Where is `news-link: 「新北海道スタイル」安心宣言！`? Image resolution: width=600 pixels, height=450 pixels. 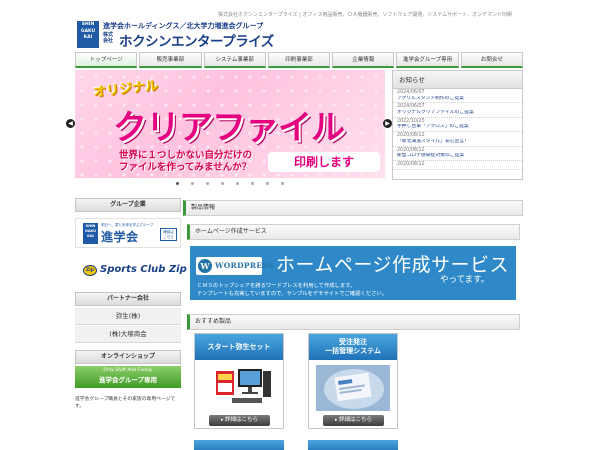 news-link: 「新北海道スタイル」安心宣言！ is located at coordinates (457, 142).